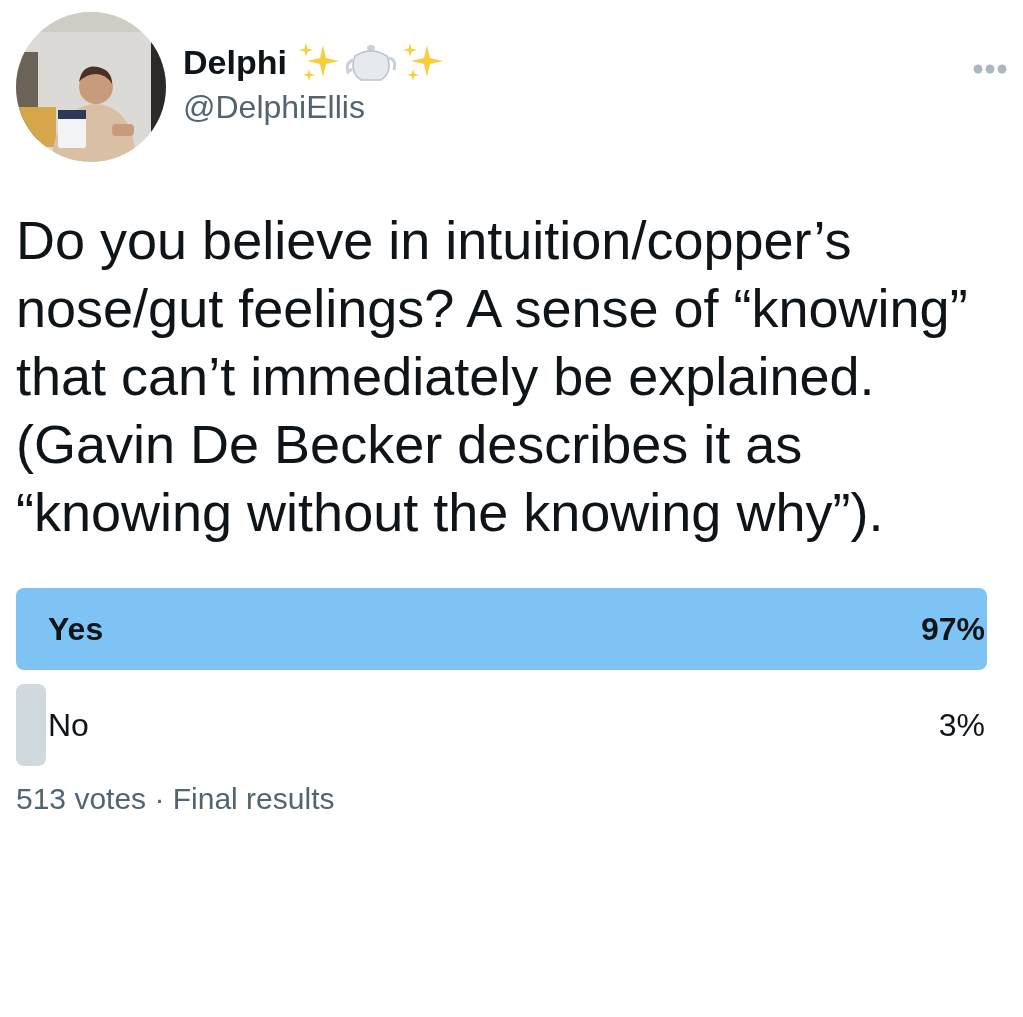  What do you see at coordinates (235, 62) in the screenshot?
I see `author-name: Delphi` at bounding box center [235, 62].